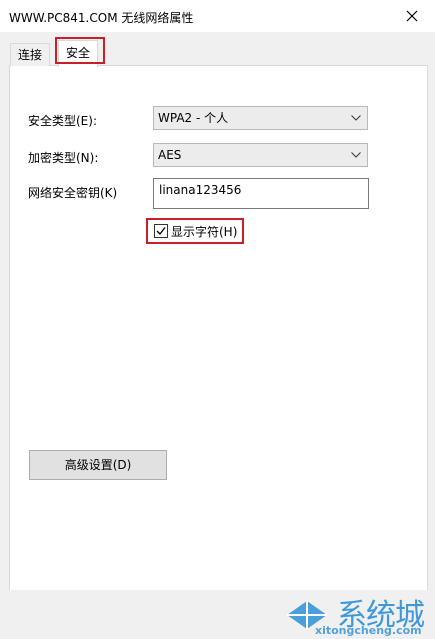 Image resolution: width=435 pixels, height=639 pixels. I want to click on close-button, so click(412, 16).